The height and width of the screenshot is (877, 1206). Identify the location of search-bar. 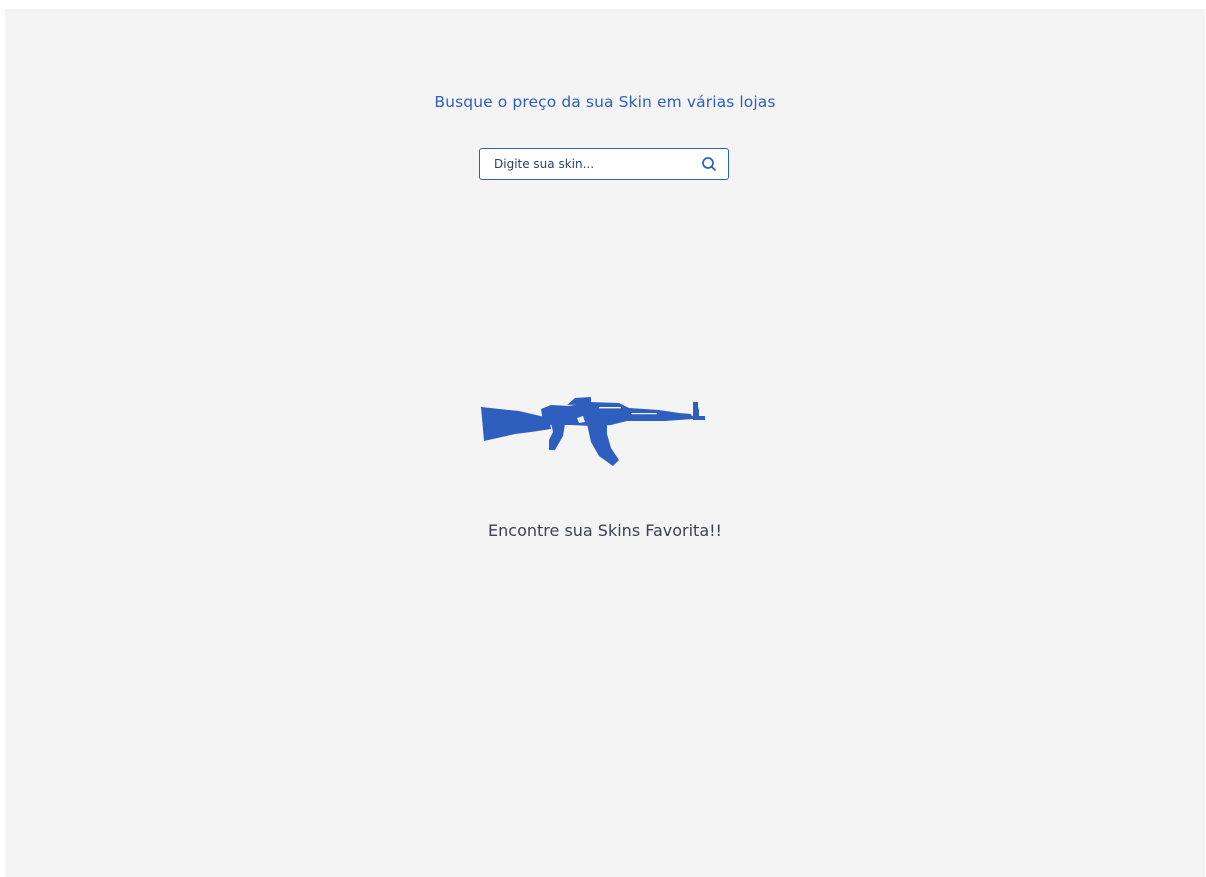
(604, 164).